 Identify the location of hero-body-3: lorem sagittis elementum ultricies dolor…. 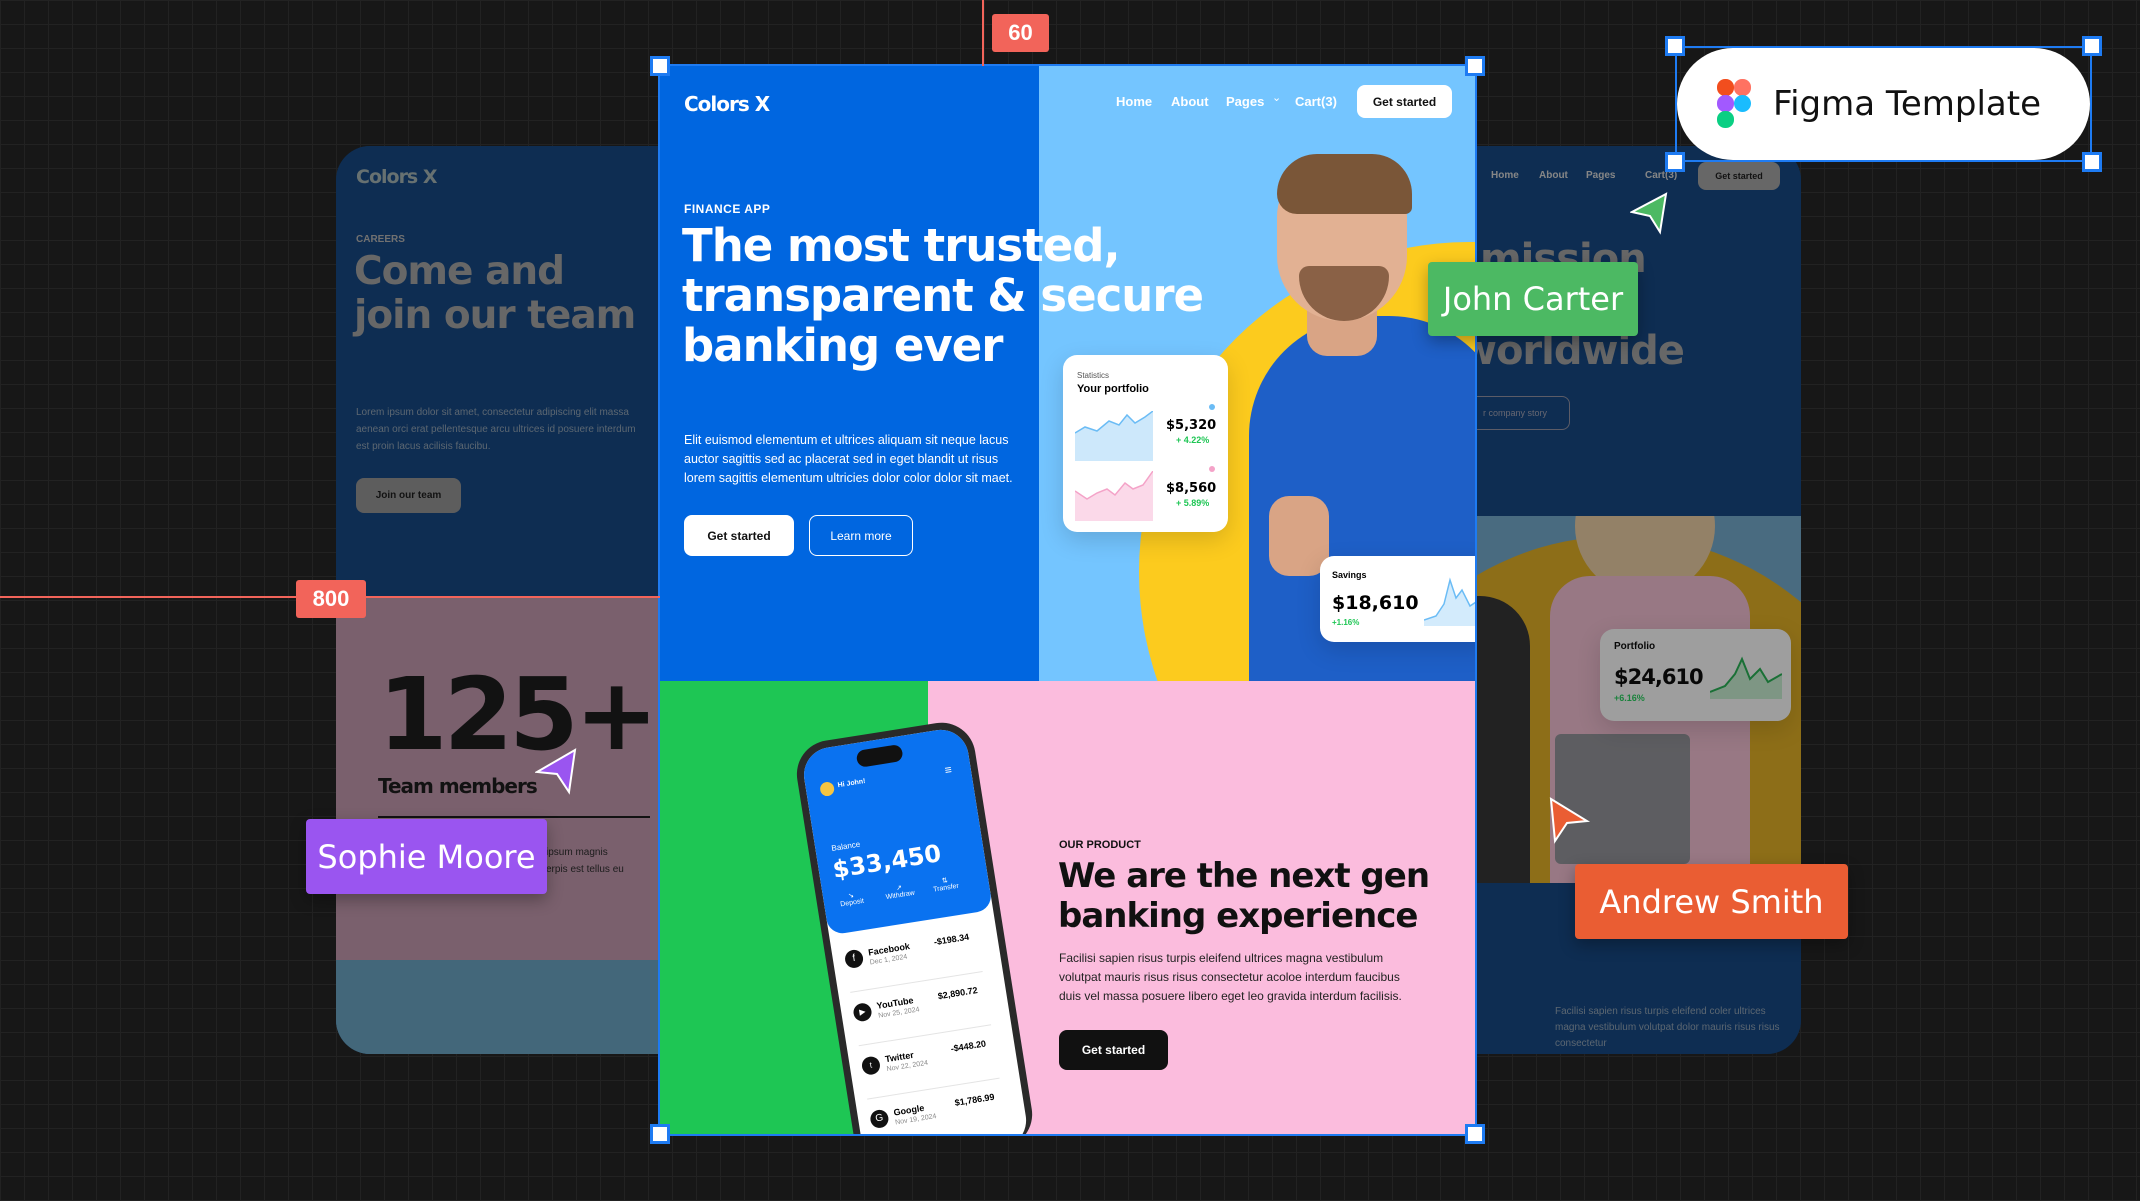
(848, 478).